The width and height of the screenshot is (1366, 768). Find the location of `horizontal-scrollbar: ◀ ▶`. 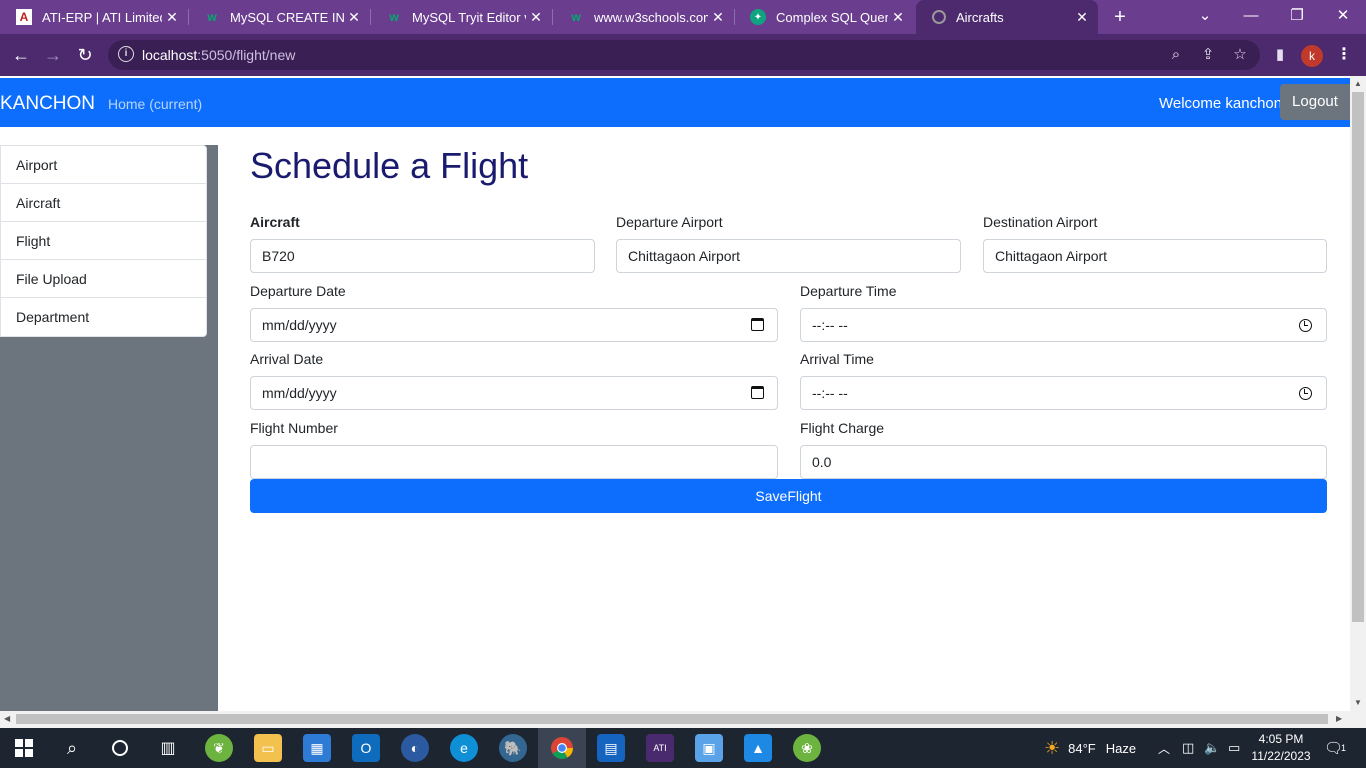

horizontal-scrollbar: ◀ ▶ is located at coordinates (683, 719).